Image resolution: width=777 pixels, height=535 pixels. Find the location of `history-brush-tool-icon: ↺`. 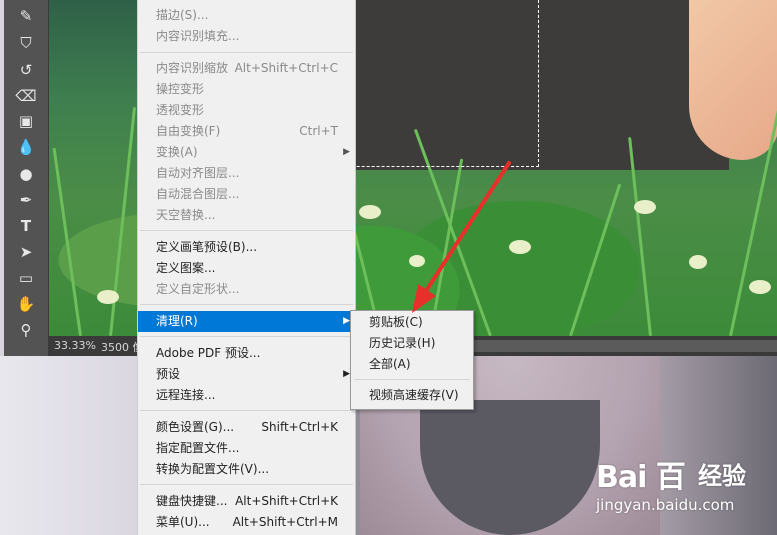

history-brush-tool-icon: ↺ is located at coordinates (26, 70).